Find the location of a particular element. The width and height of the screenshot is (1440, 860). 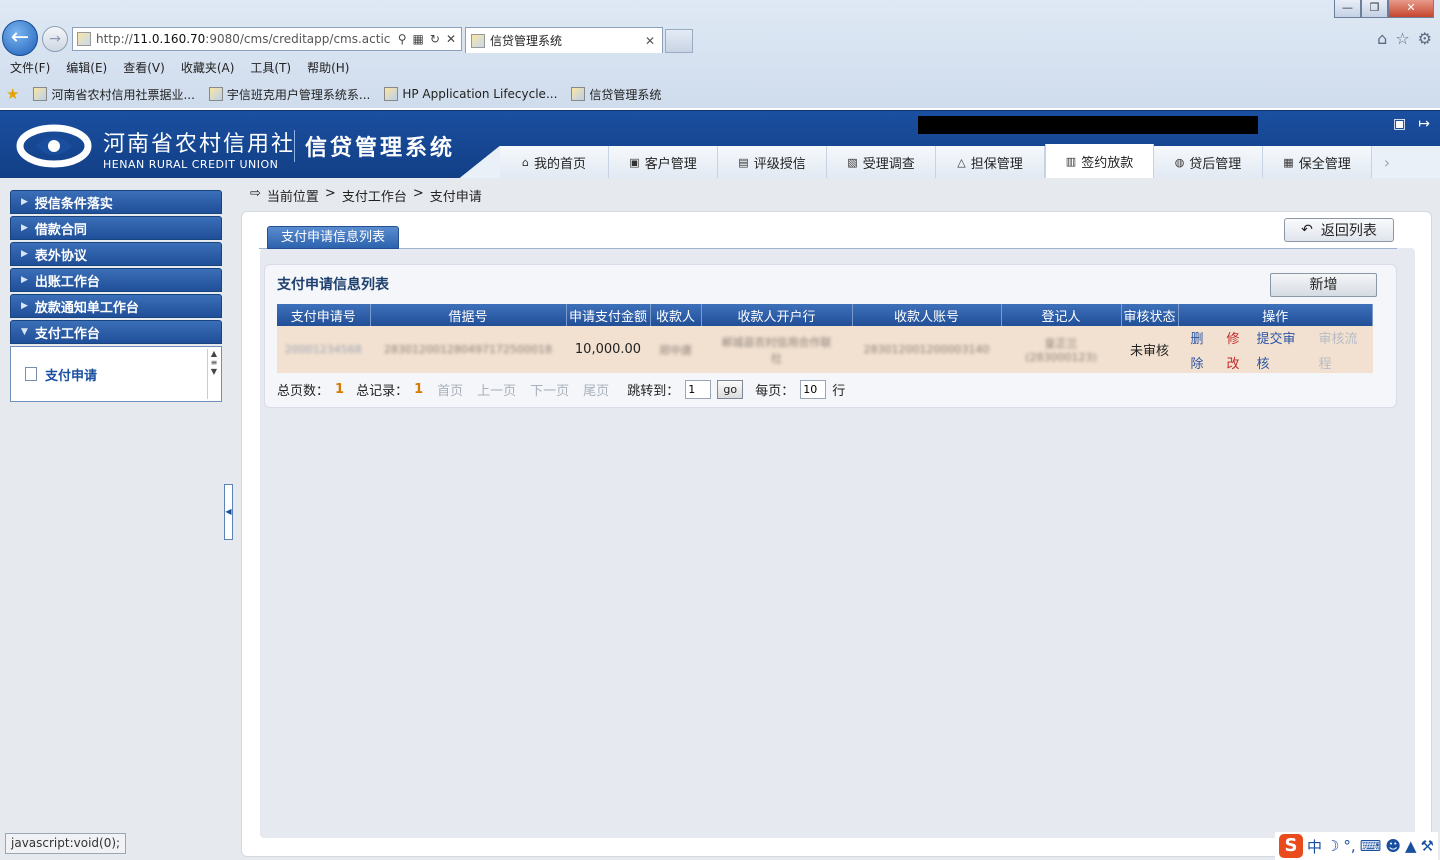

go-button: go is located at coordinates (730, 389).